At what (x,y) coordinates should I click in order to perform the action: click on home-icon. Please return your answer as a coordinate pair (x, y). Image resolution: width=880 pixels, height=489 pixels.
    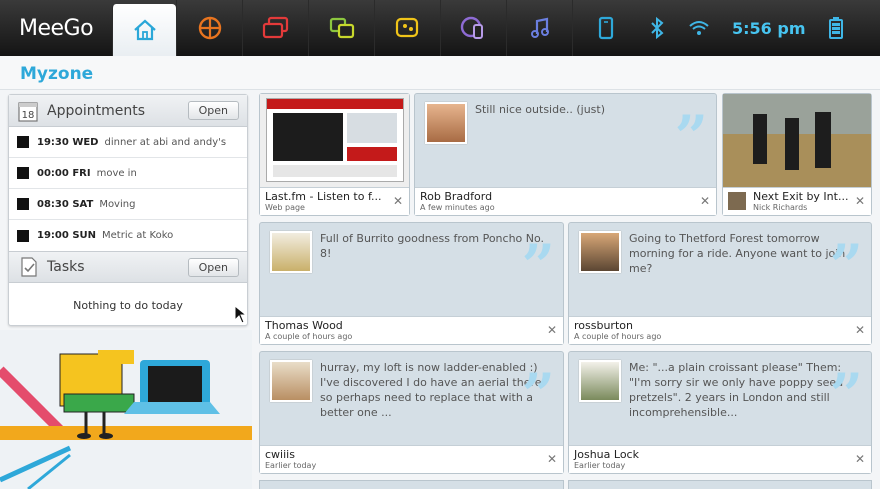
    Looking at the image, I should click on (144, 30).